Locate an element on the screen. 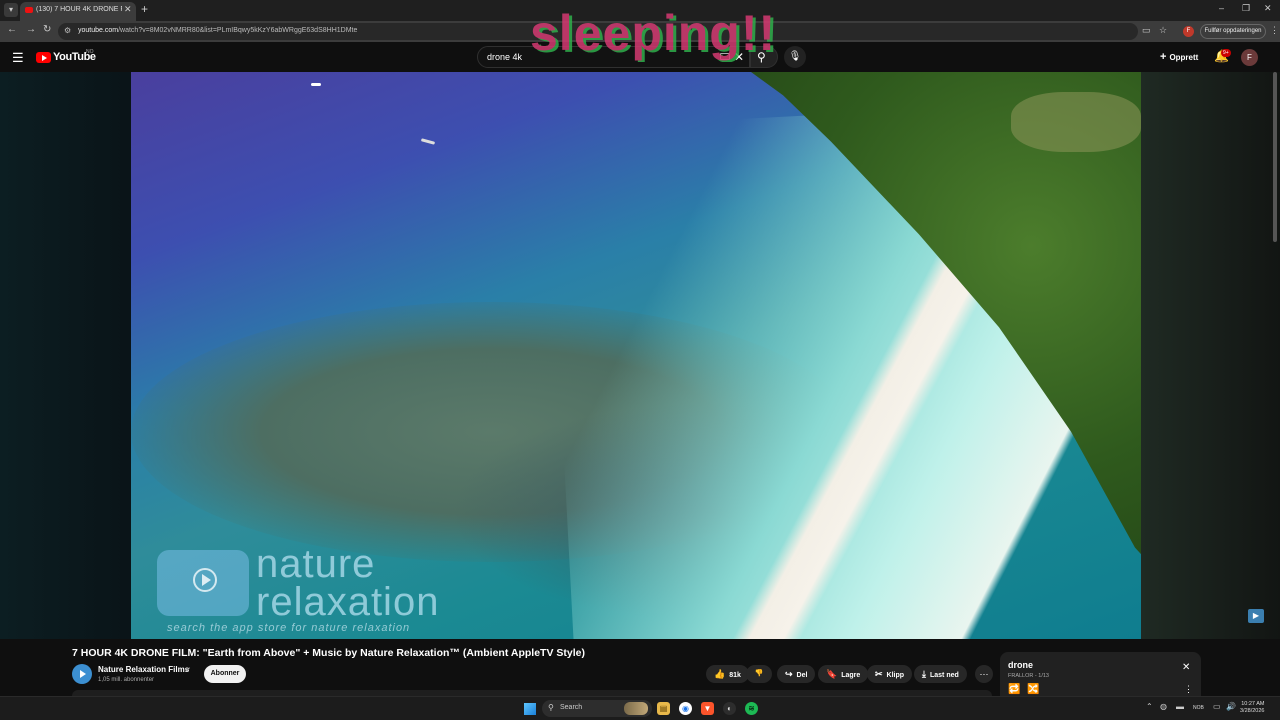  create-button: + Opprett is located at coordinates (1179, 57).